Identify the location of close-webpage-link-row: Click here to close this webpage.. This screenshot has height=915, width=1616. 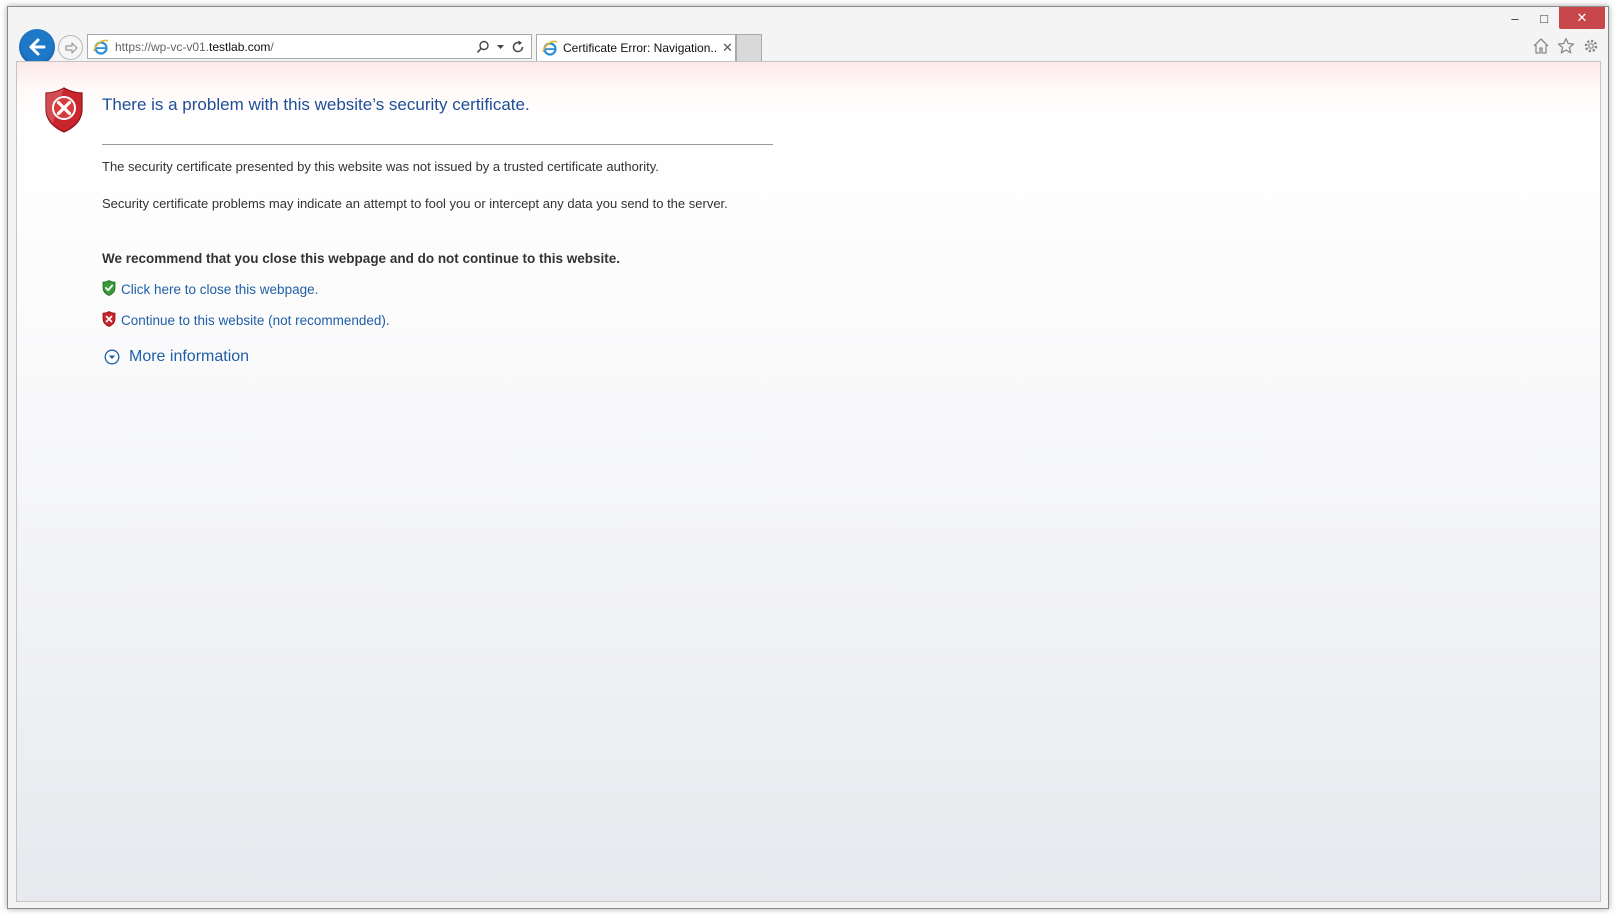
(210, 288).